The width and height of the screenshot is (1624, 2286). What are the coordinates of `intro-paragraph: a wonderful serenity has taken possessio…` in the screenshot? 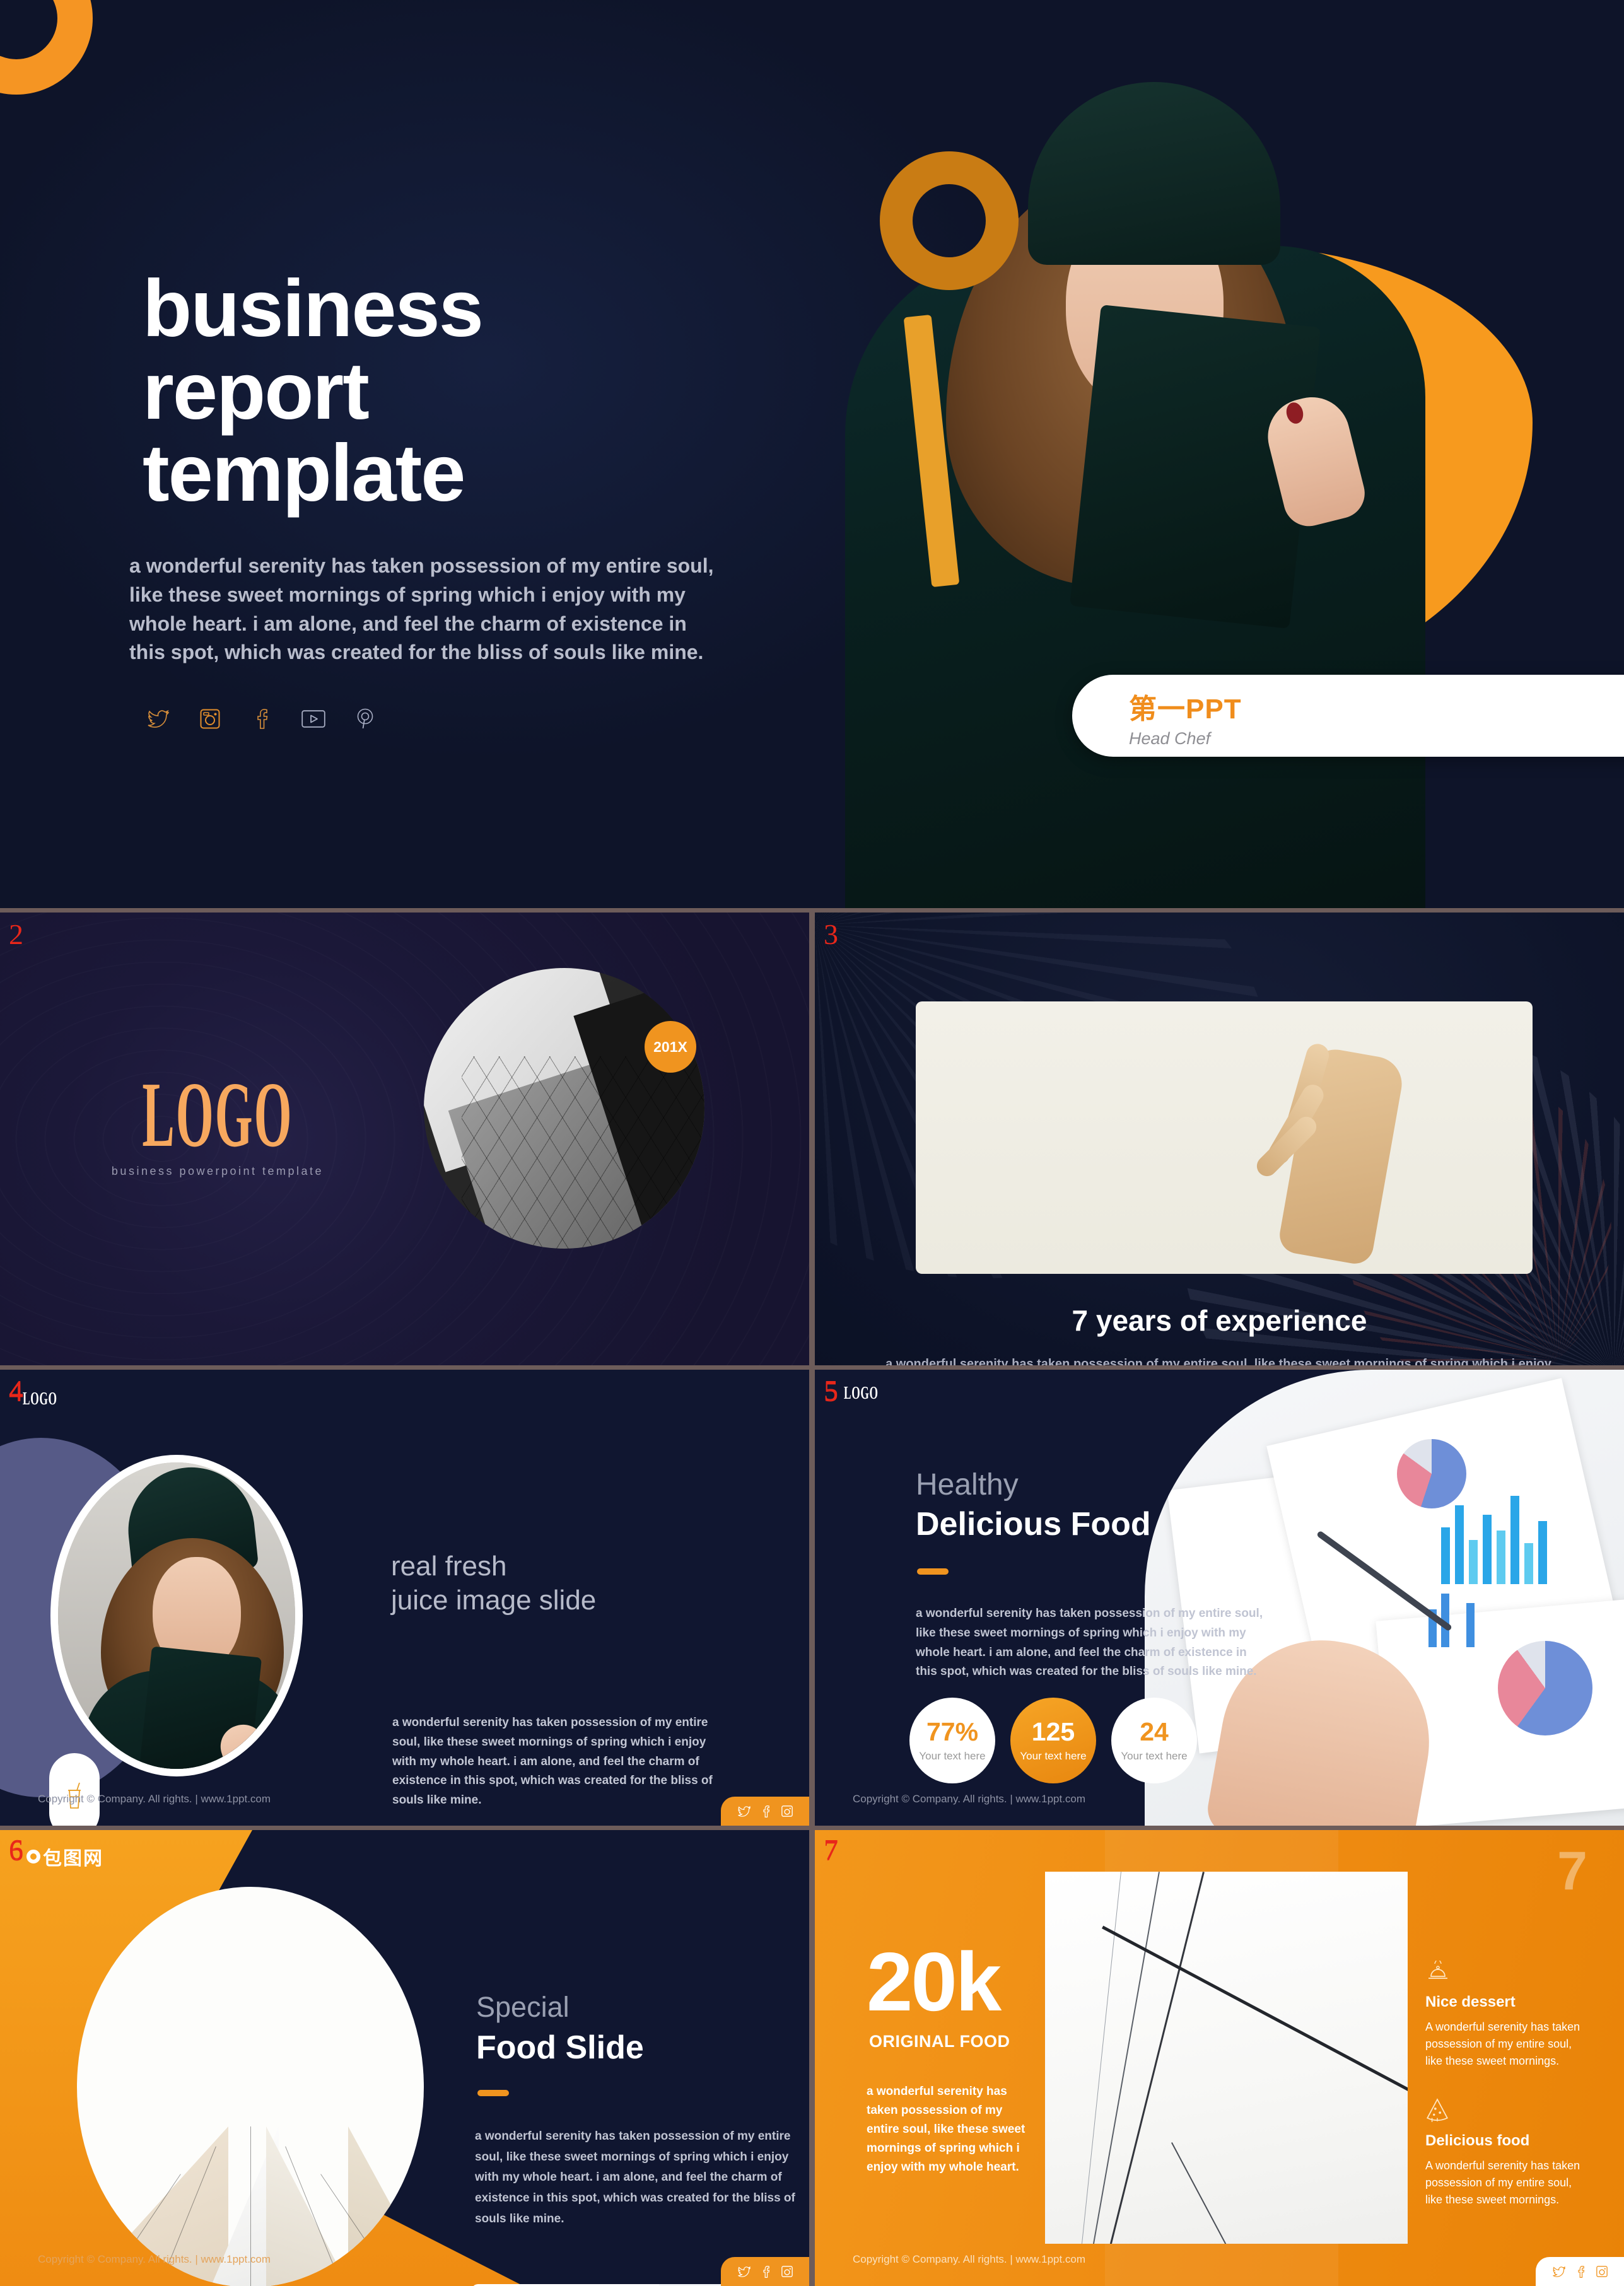 It's located at (422, 609).